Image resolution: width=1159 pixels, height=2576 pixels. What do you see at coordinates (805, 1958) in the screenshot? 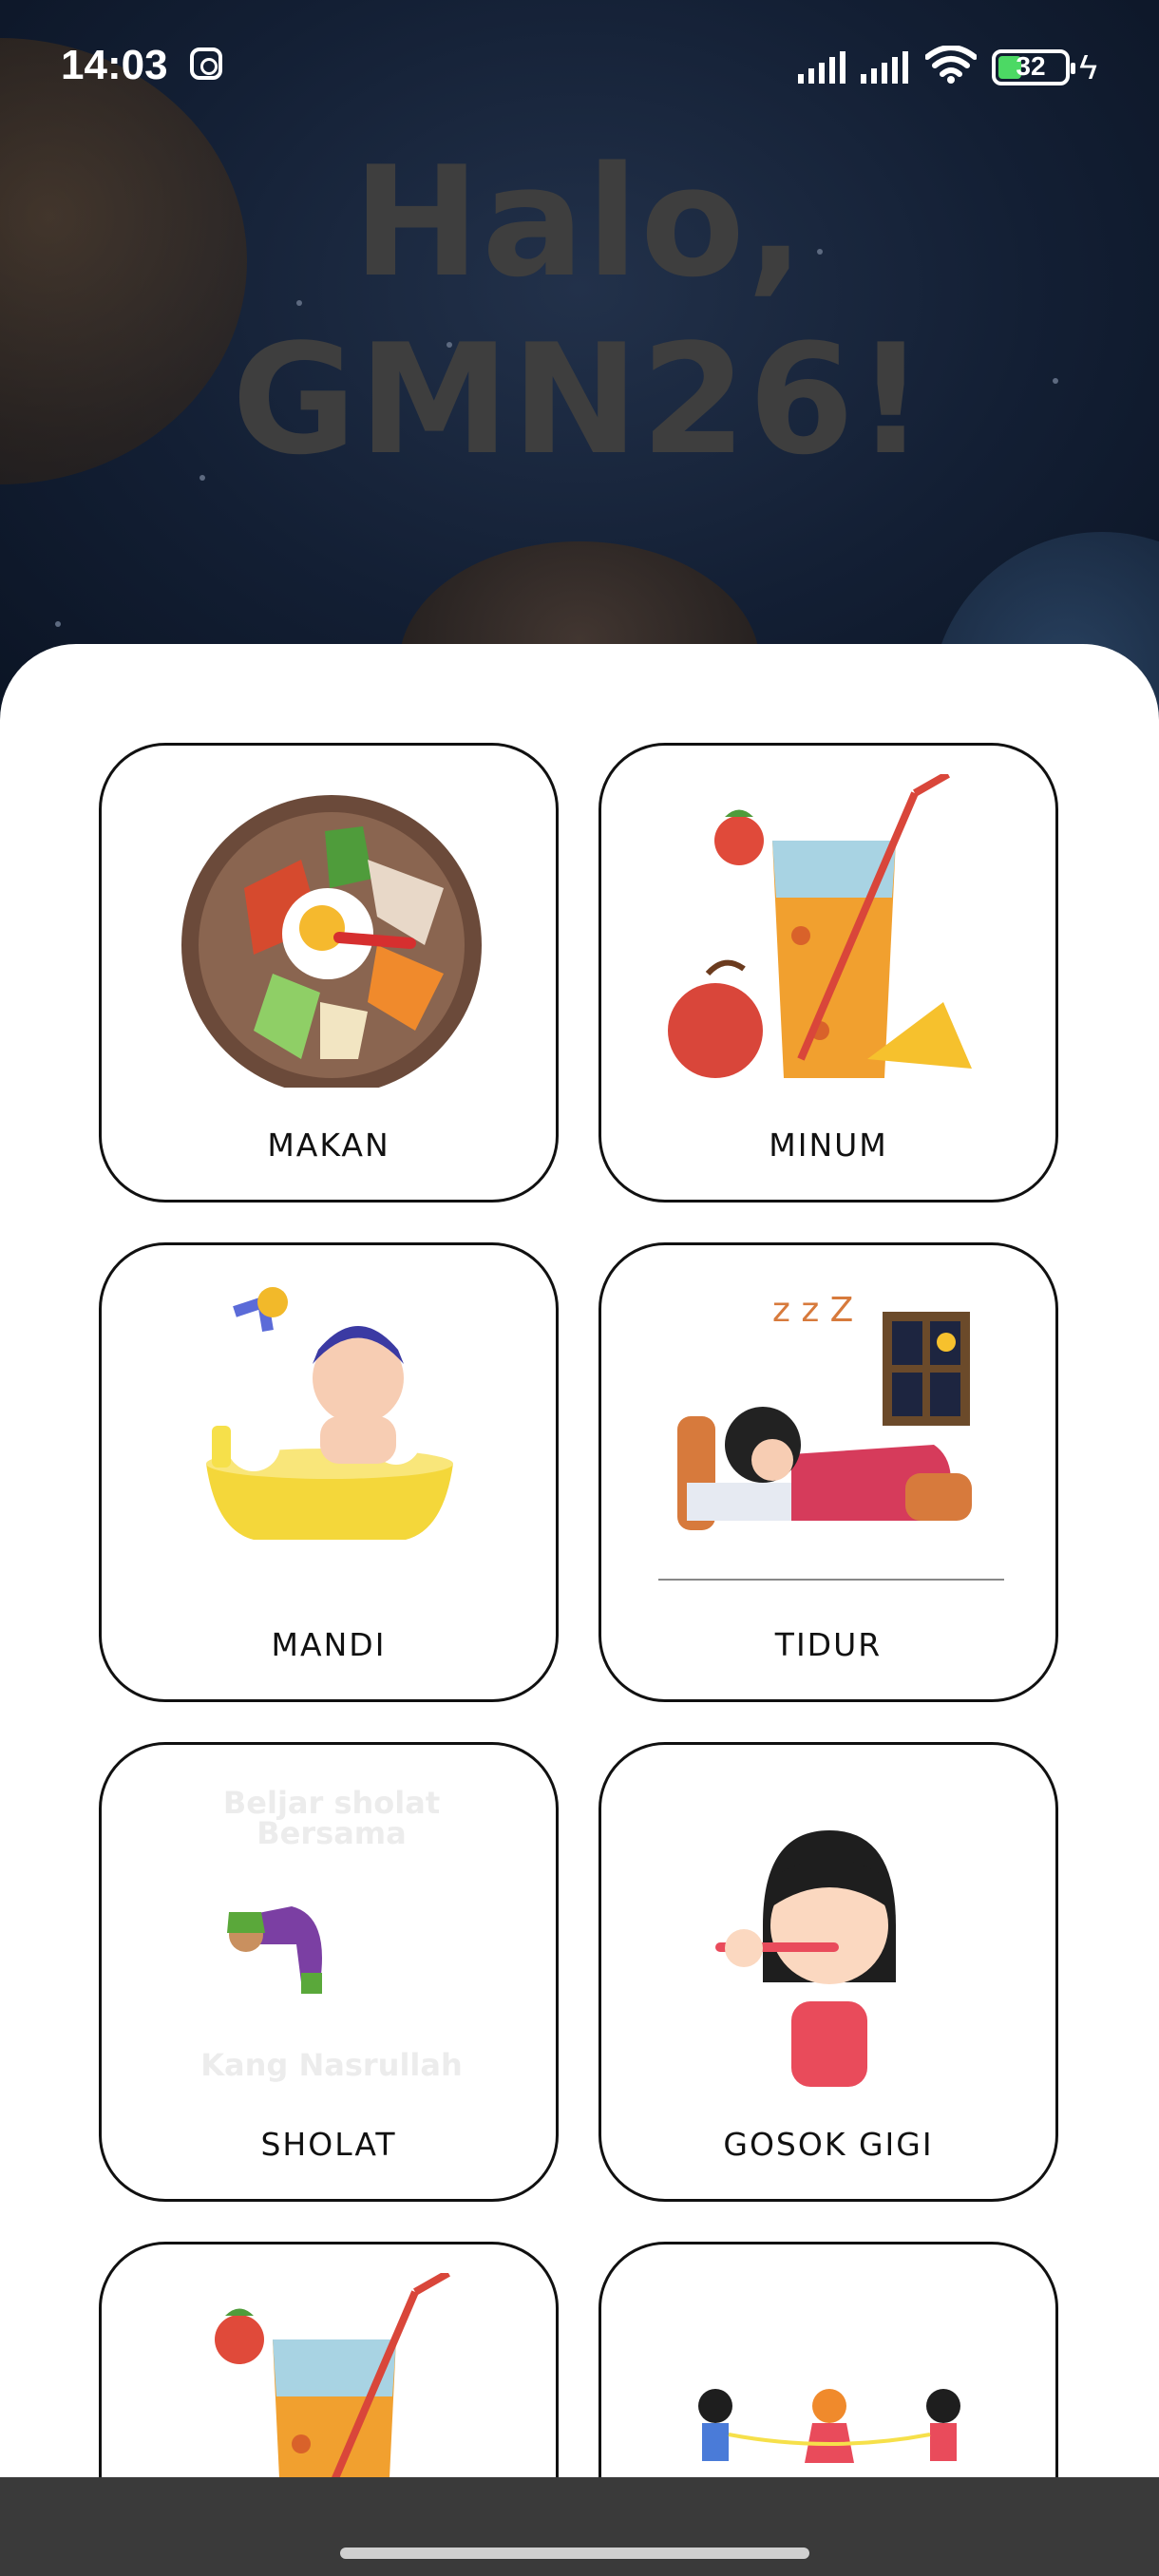
I see `brush-teeth-icon` at bounding box center [805, 1958].